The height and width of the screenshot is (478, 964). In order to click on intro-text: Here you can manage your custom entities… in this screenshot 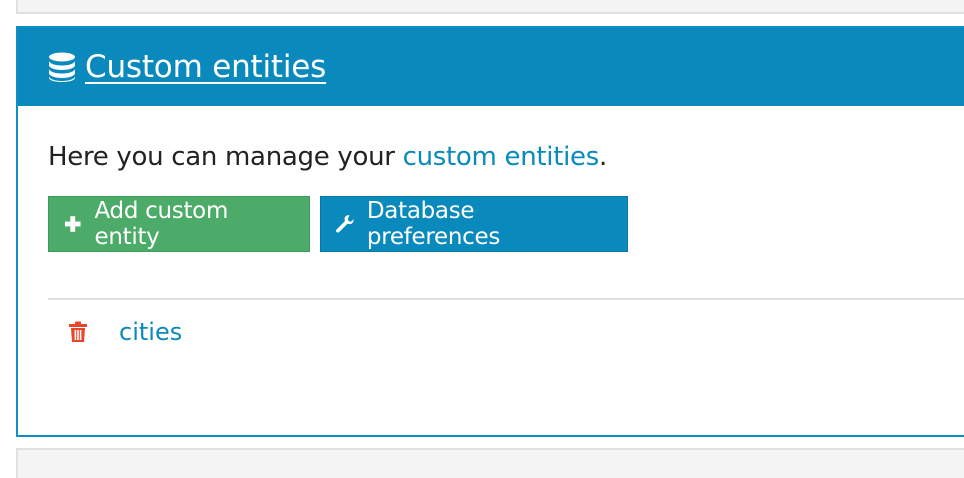, I will do `click(506, 157)`.